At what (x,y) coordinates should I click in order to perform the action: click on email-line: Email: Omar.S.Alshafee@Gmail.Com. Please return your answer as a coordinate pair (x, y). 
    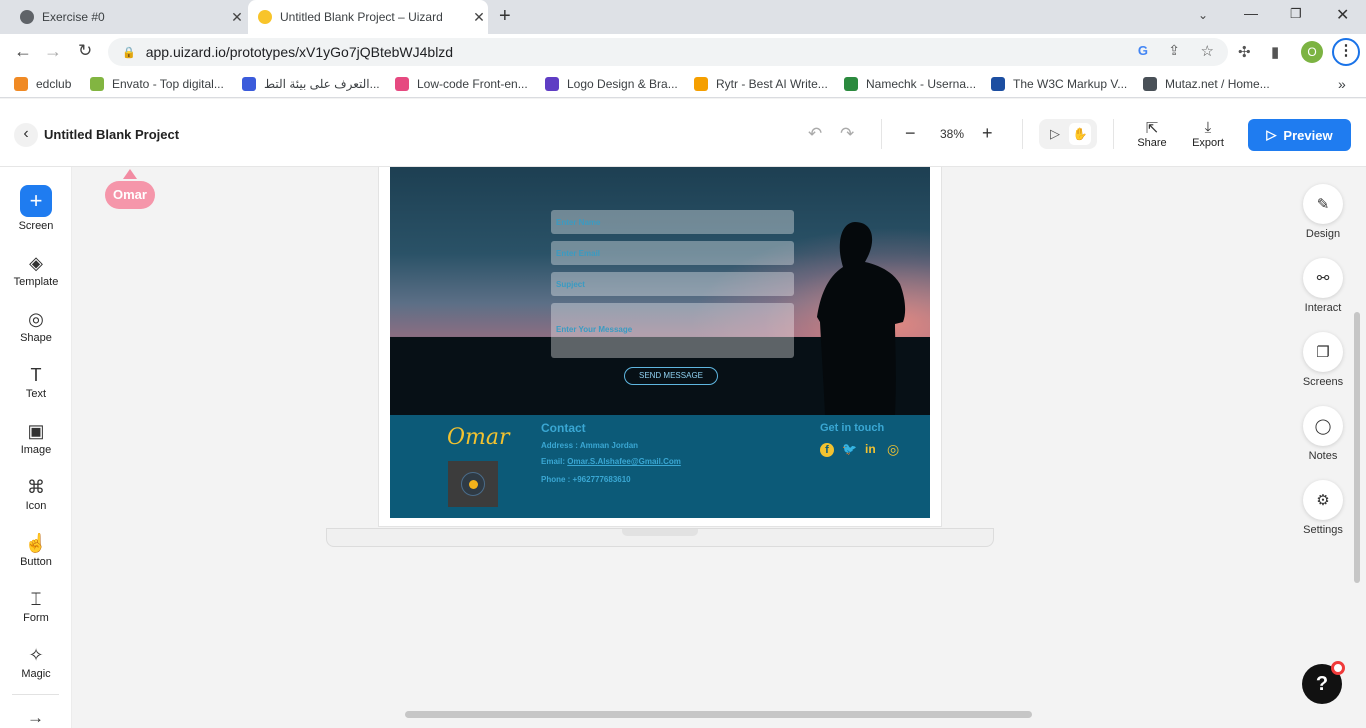
    Looking at the image, I should click on (611, 461).